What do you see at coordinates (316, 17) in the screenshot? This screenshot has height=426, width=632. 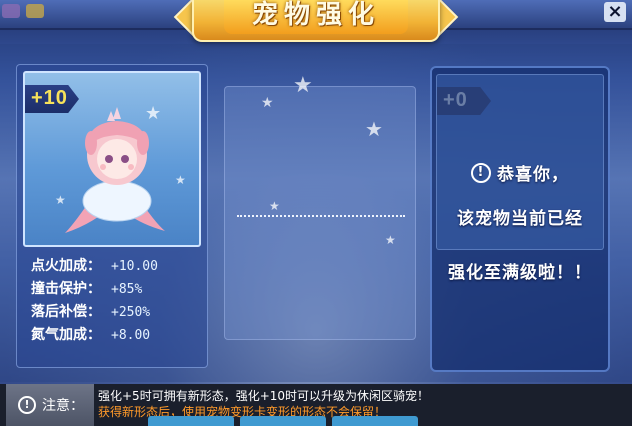 I see `page-title: 宠物强化` at bounding box center [316, 17].